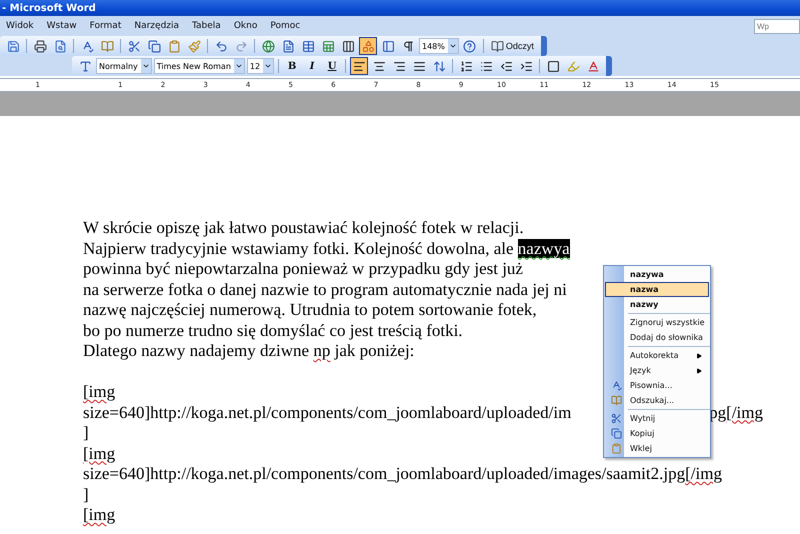  Describe the element at coordinates (199, 66) in the screenshot. I see `dropdown-field: Times New Roman` at that location.